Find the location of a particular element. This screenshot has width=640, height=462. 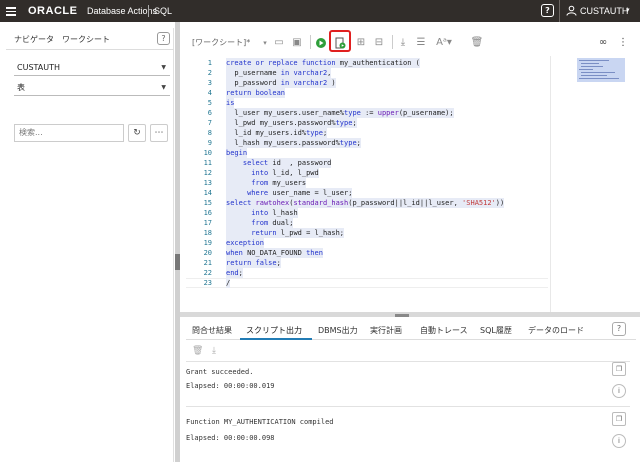

output-help-button: ? is located at coordinates (619, 329).